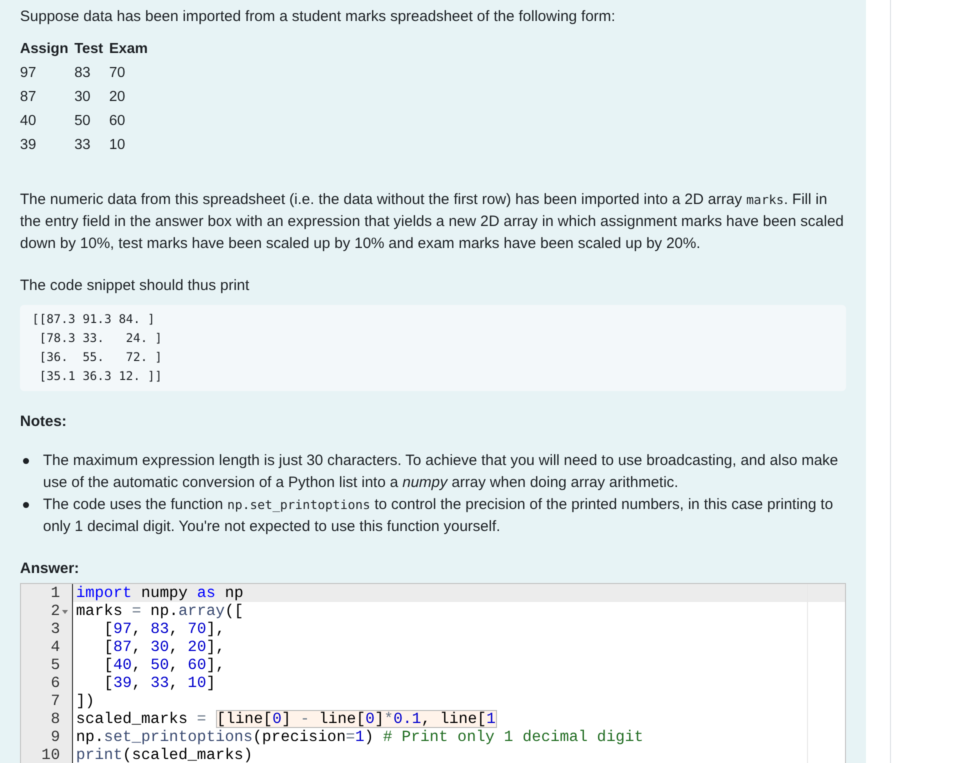 This screenshot has width=979, height=763. I want to click on line-number: 3, so click(55, 629).